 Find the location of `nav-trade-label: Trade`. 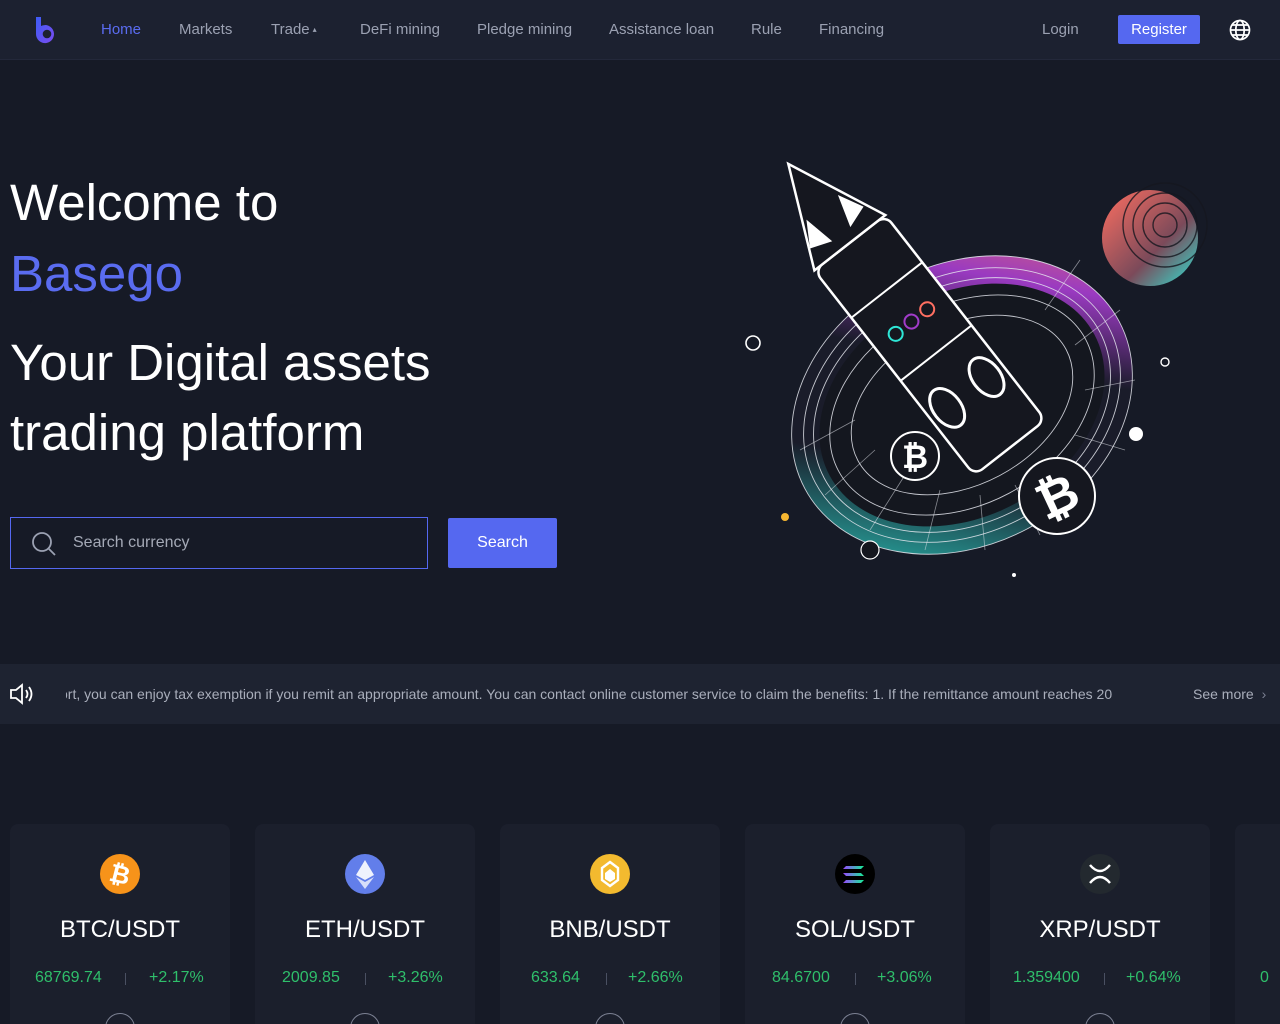

nav-trade-label: Trade is located at coordinates (290, 29).